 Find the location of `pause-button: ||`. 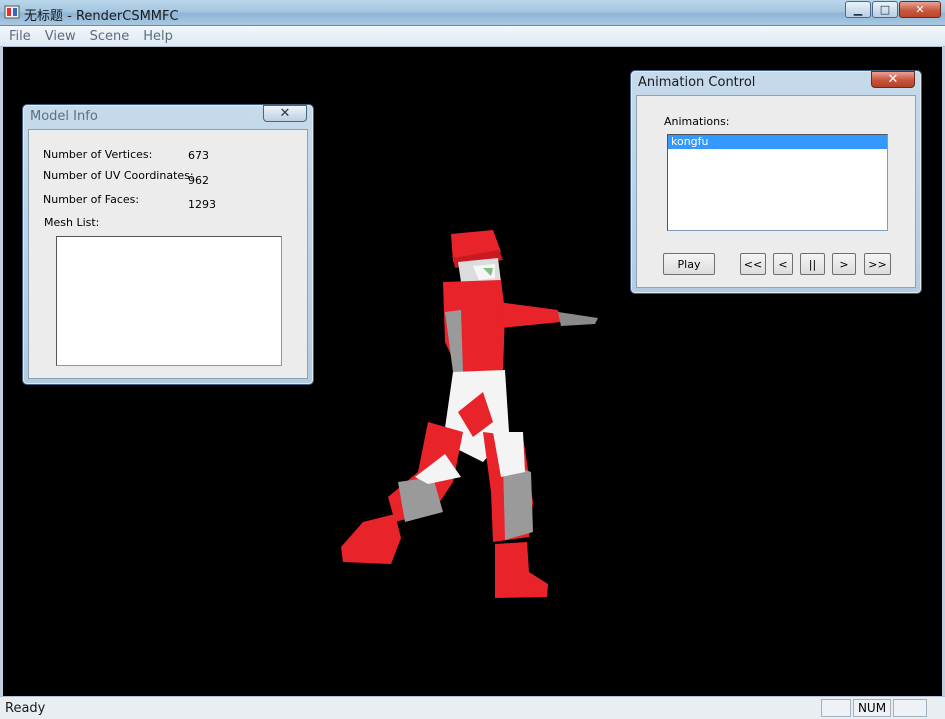

pause-button: || is located at coordinates (812, 264).